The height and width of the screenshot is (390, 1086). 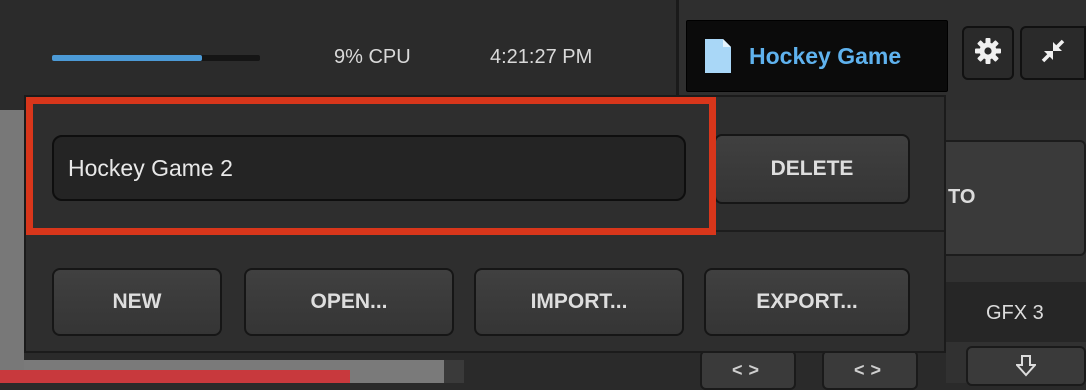 What do you see at coordinates (127, 58) in the screenshot?
I see `cpu-meter-fill` at bounding box center [127, 58].